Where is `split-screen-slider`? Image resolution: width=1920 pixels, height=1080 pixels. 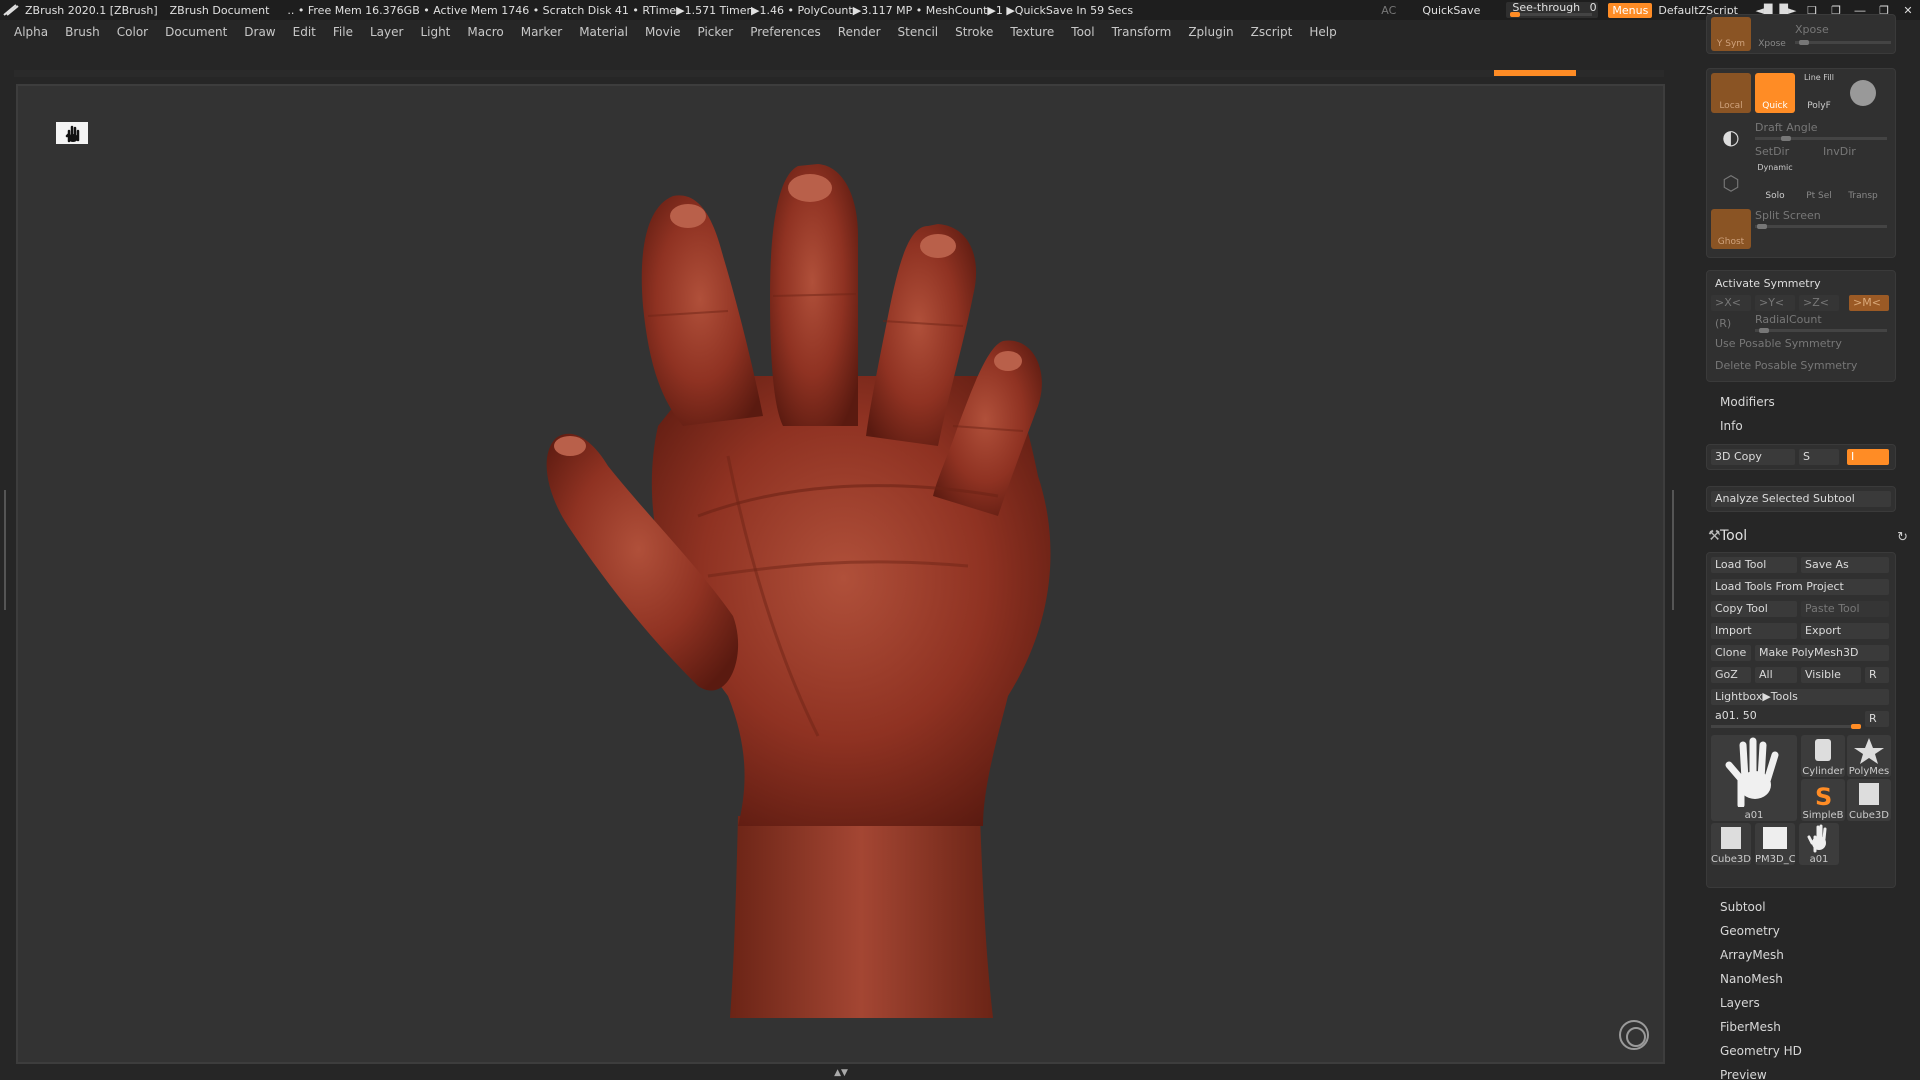 split-screen-slider is located at coordinates (1821, 226).